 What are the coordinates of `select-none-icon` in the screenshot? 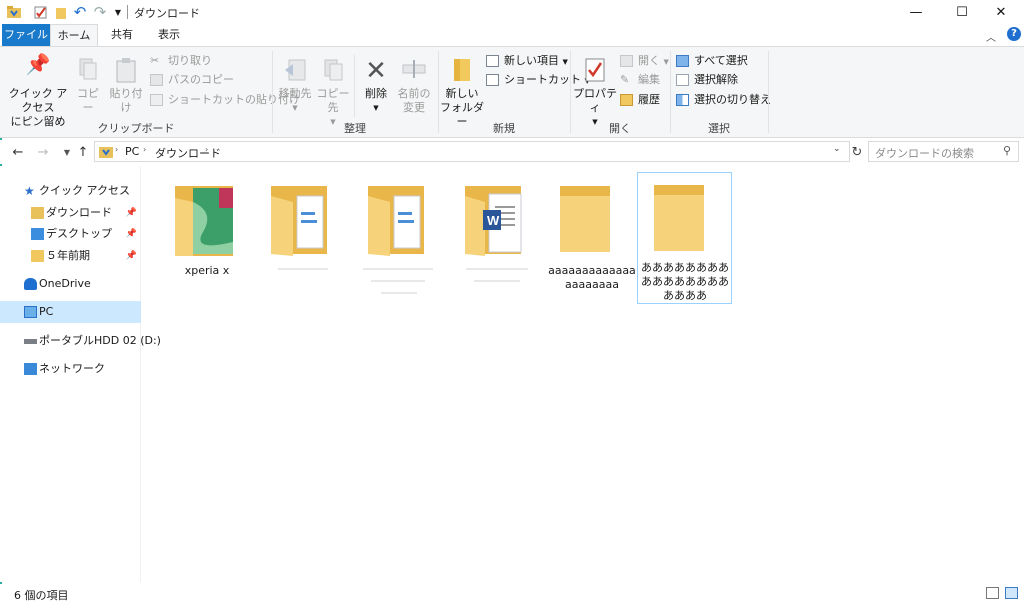 It's located at (682, 80).